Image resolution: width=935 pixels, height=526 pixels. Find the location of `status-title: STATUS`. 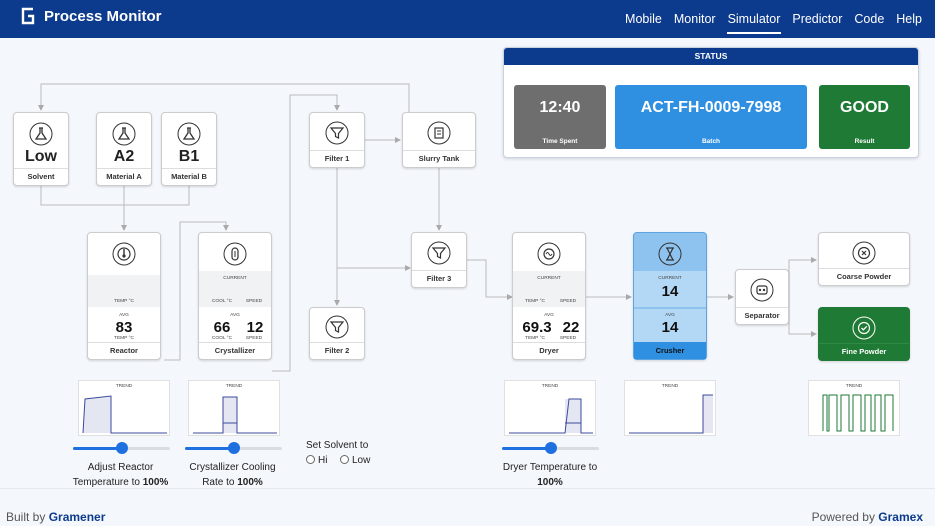

status-title: STATUS is located at coordinates (711, 56).